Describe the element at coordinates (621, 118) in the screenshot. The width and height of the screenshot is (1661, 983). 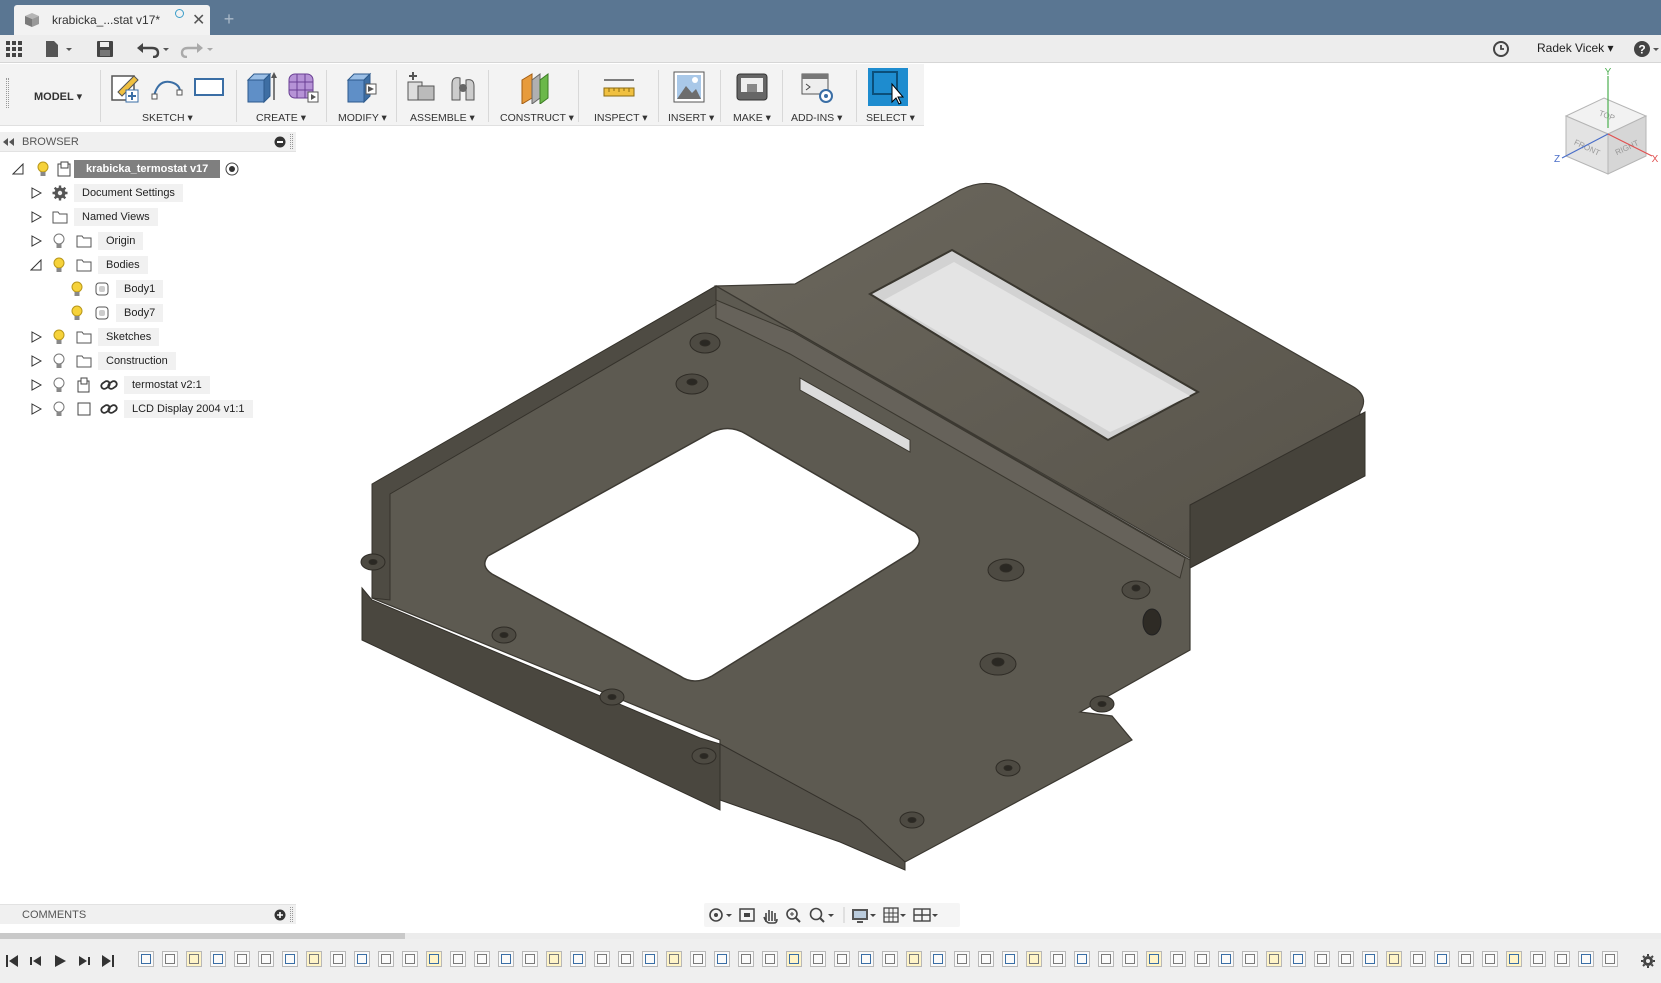
I see `inspect-group-label: INSPECT ▾` at that location.